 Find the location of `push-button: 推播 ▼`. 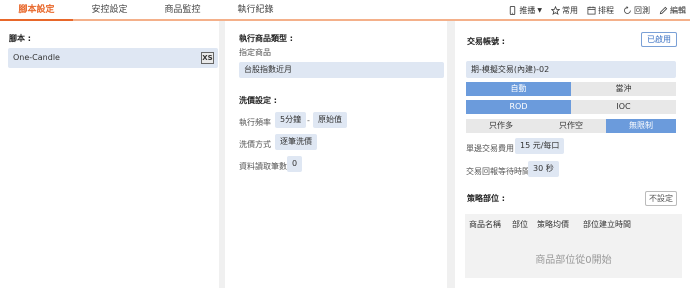

push-button: 推播 ▼ is located at coordinates (525, 10).